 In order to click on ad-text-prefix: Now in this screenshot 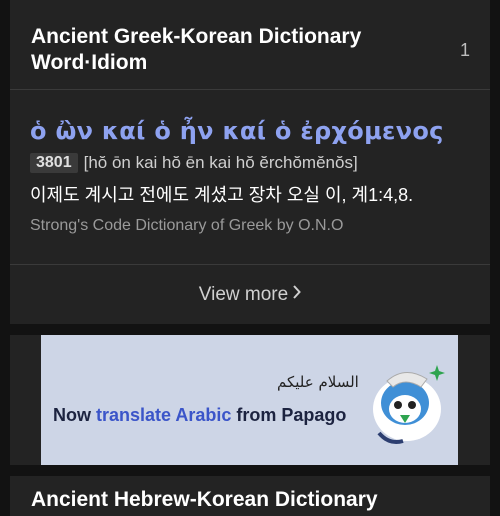, I will do `click(74, 415)`.